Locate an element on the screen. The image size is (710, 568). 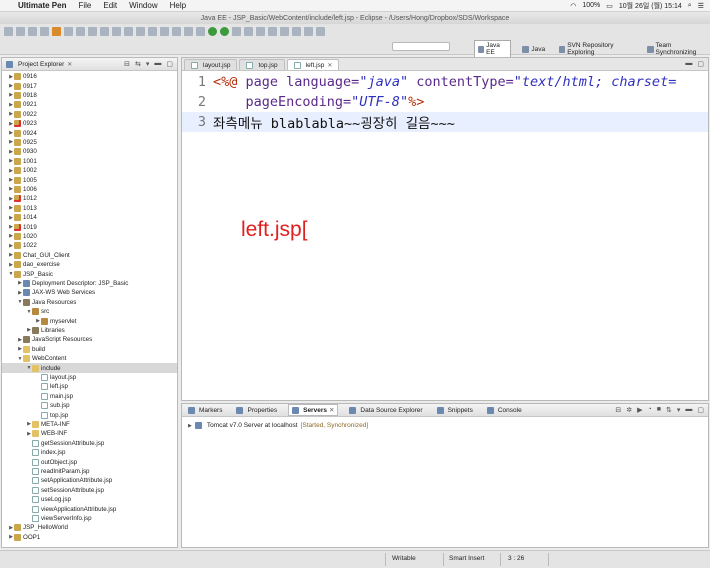
tree-item: ▶ 1019 is located at coordinates (89, 226).